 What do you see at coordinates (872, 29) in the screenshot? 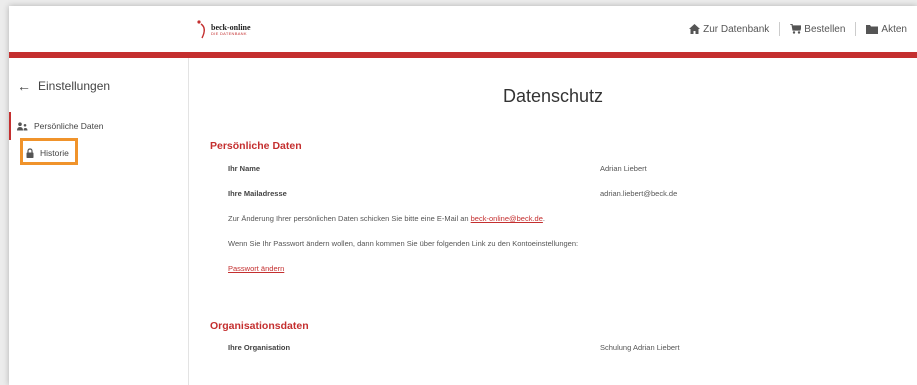
I see `folder-icon` at bounding box center [872, 29].